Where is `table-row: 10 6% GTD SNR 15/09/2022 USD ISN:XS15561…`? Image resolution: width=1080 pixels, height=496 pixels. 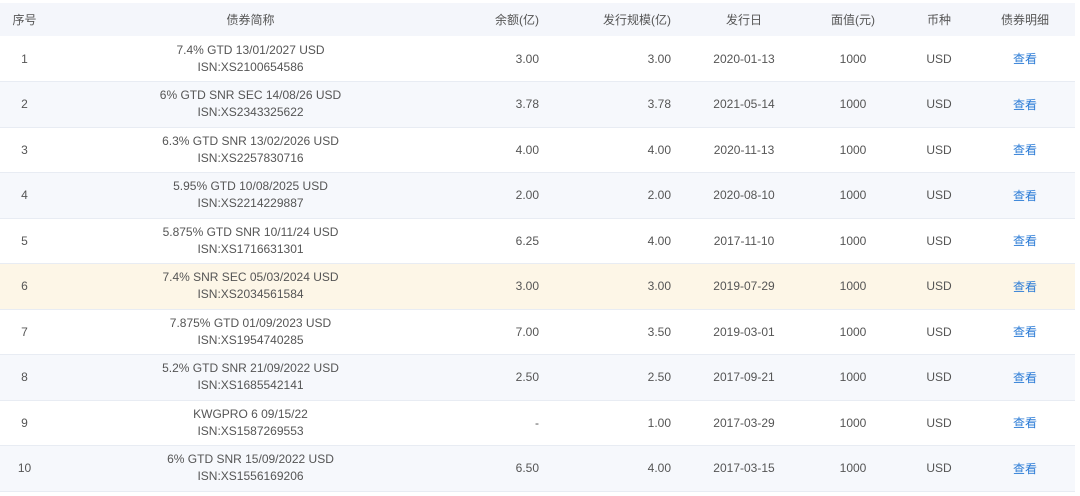 table-row: 10 6% GTD SNR 15/09/2022 USD ISN:XS15561… is located at coordinates (537, 468).